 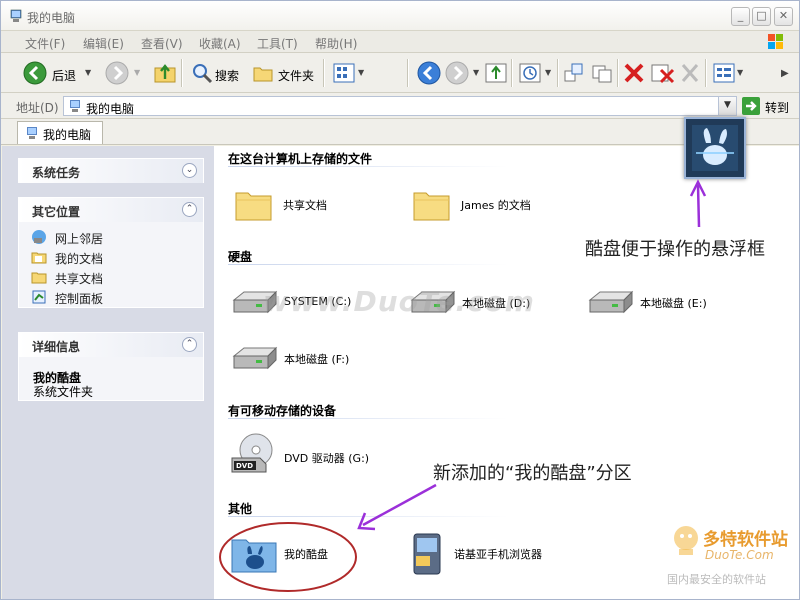 I want to click on duote-mascot-icon, so click(x=686, y=540).